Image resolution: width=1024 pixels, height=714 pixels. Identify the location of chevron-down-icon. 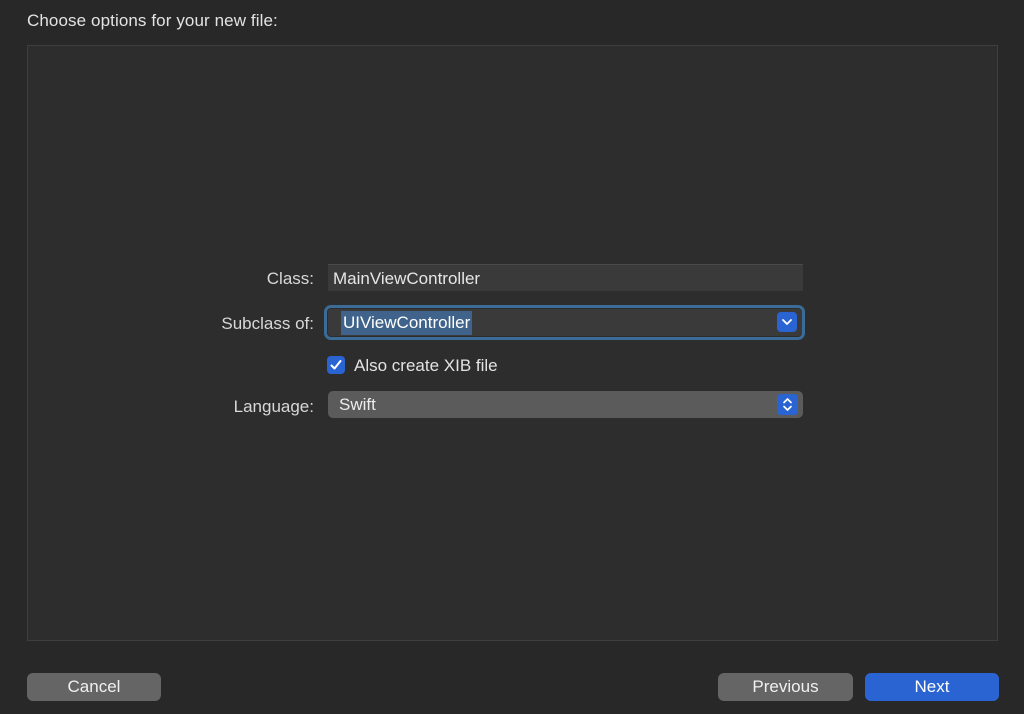
(787, 322).